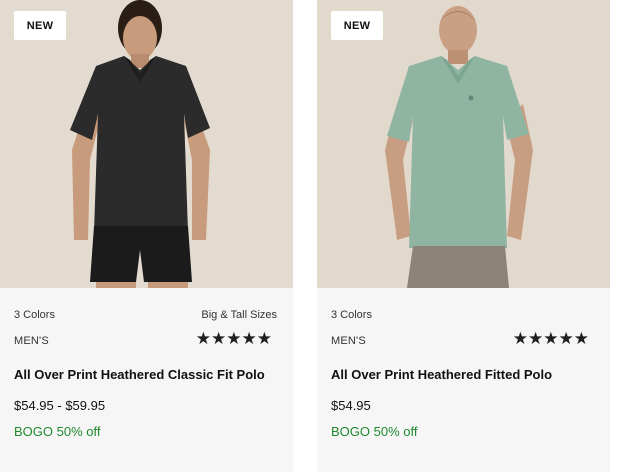  I want to click on product-name: All Over Print Heathered Fitted Polo, so click(441, 374).